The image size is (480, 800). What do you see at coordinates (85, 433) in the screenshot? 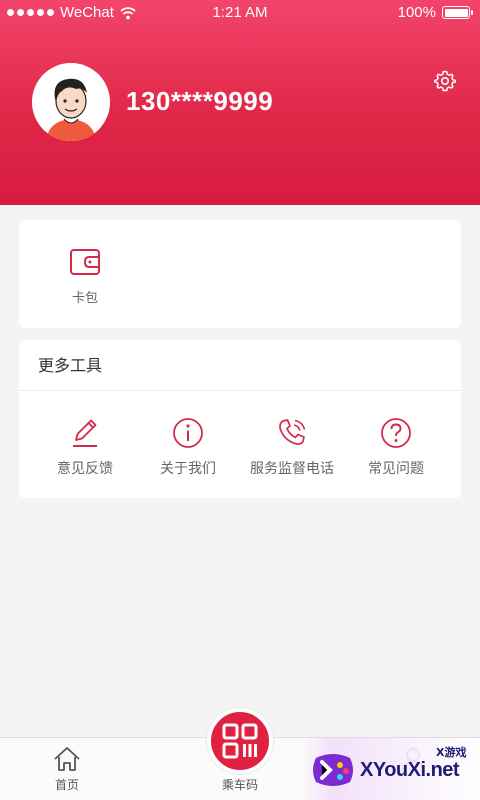
I see `pencil-icon` at bounding box center [85, 433].